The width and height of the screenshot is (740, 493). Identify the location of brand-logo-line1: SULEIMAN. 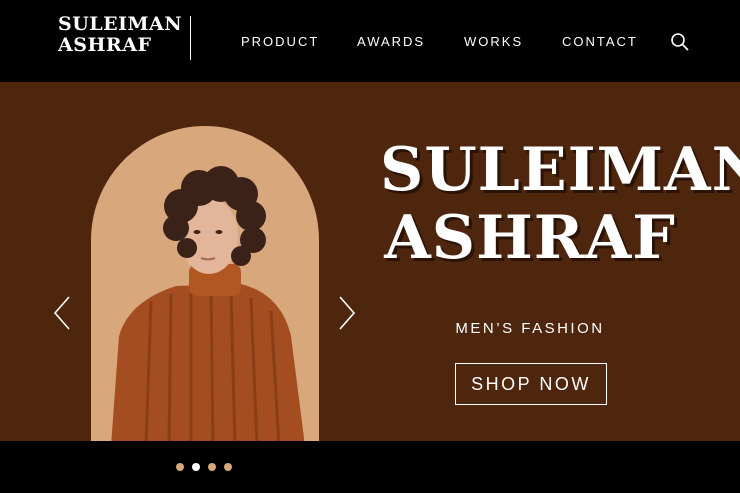
(120, 24).